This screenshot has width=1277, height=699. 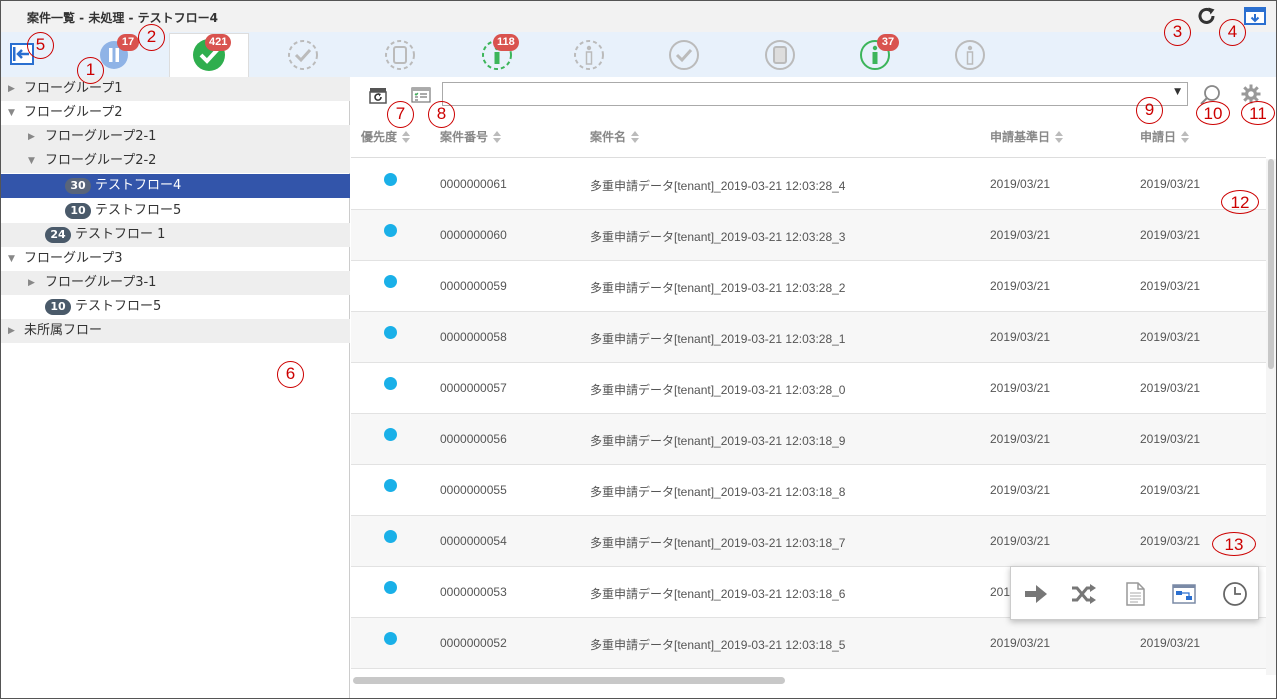 I want to click on case-number: 0000000054, so click(x=473, y=541).